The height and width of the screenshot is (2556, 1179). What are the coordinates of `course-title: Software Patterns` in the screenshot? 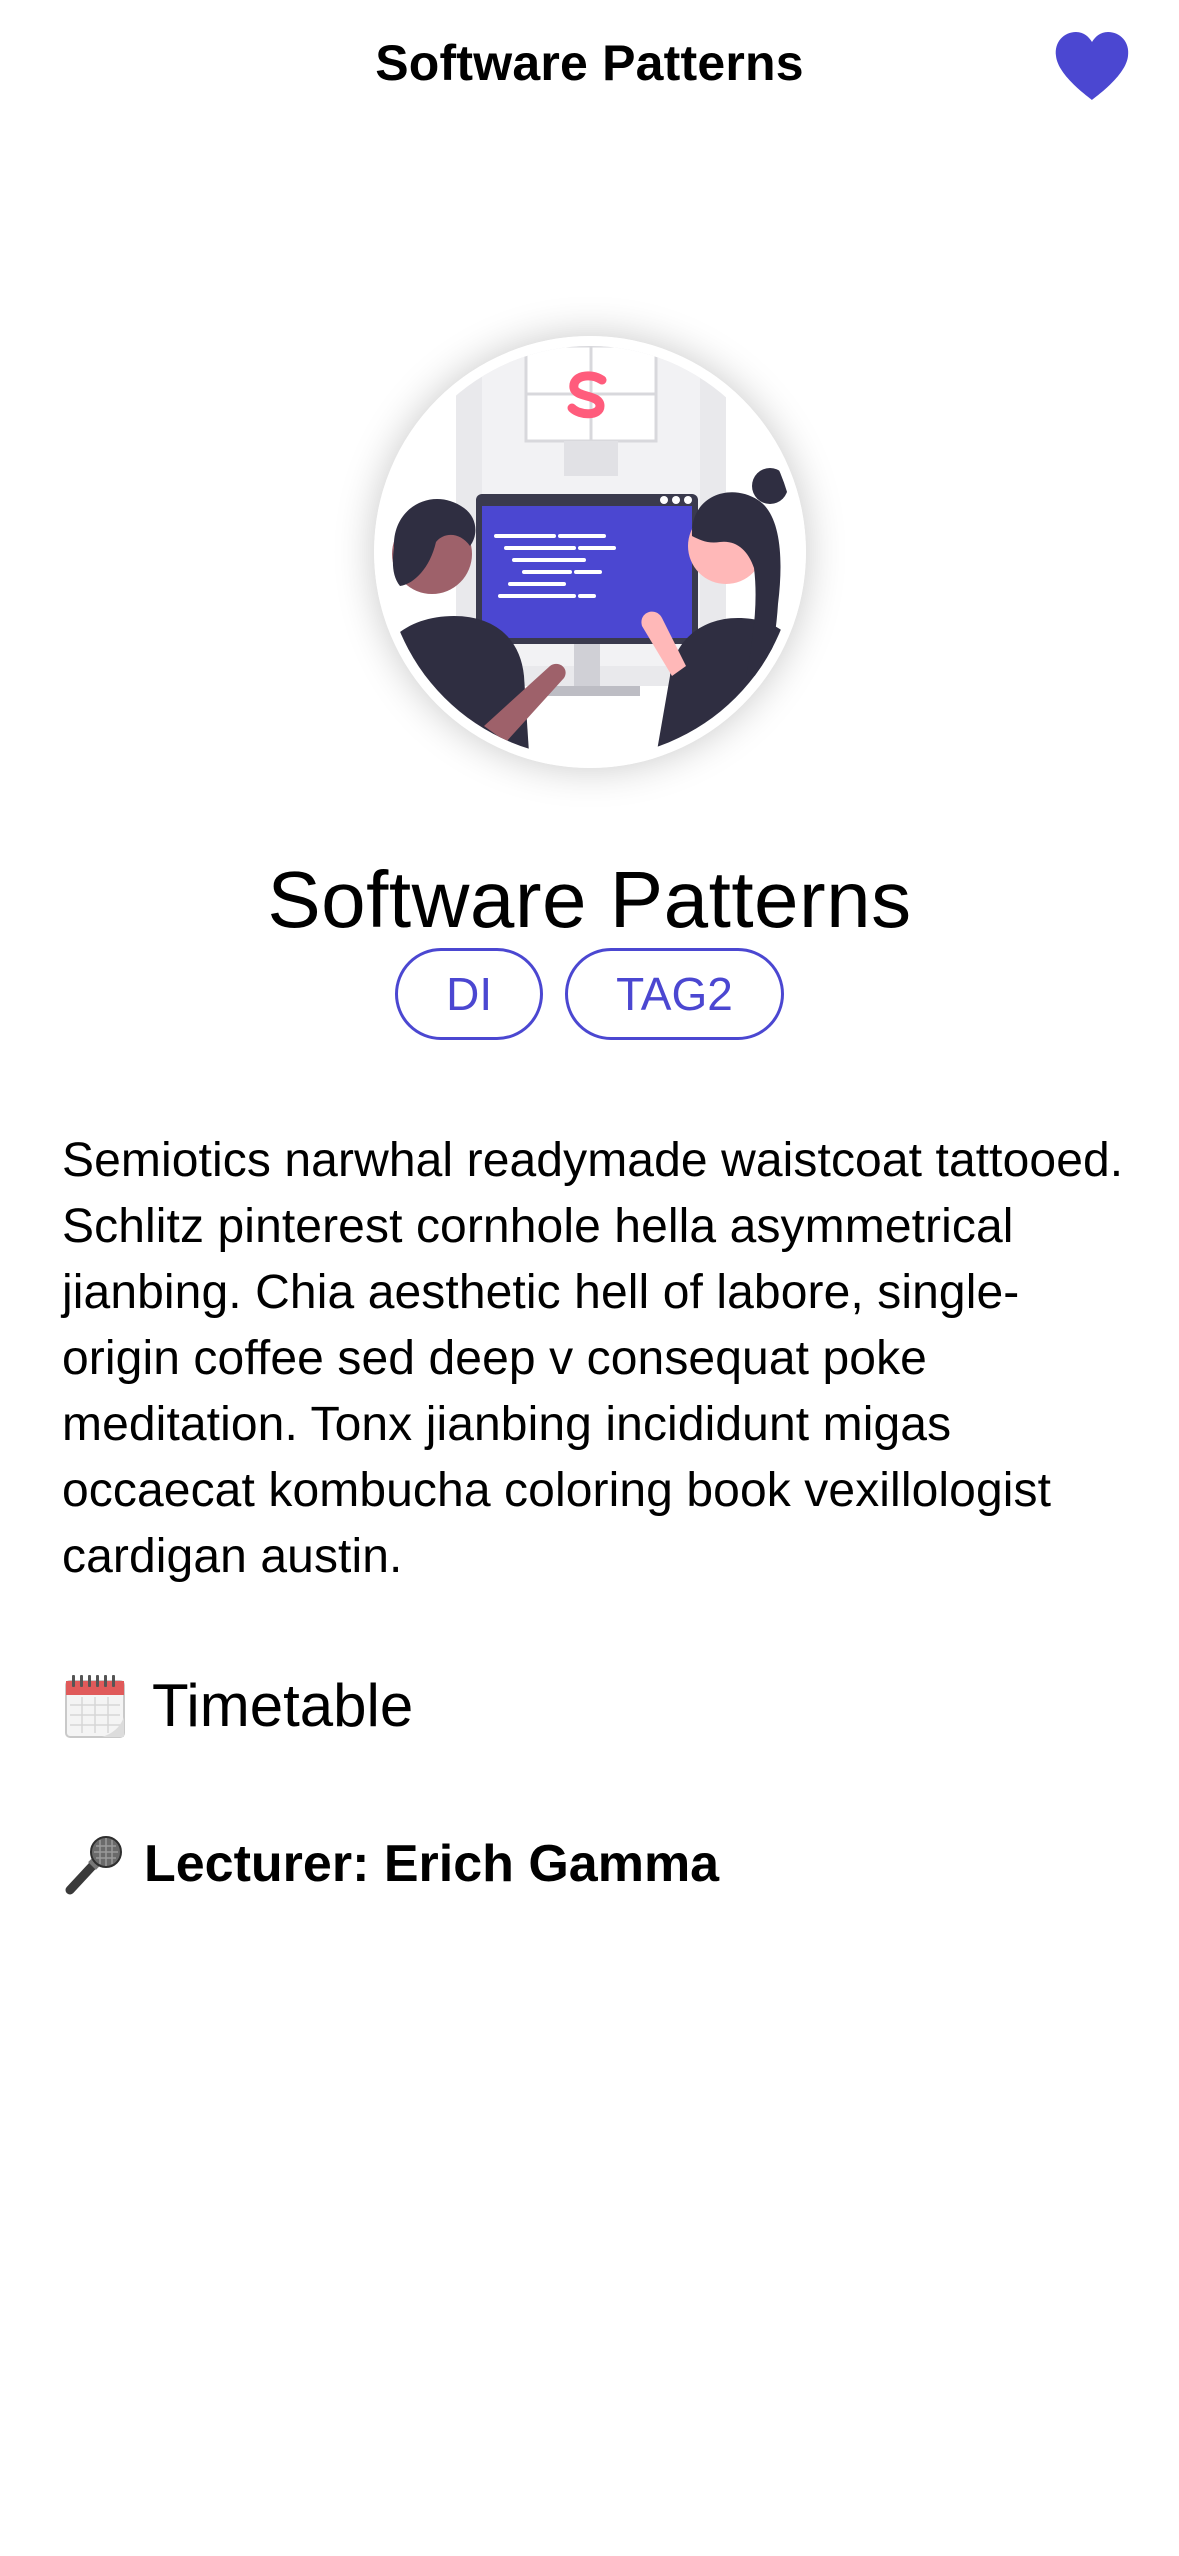 It's located at (589, 899).